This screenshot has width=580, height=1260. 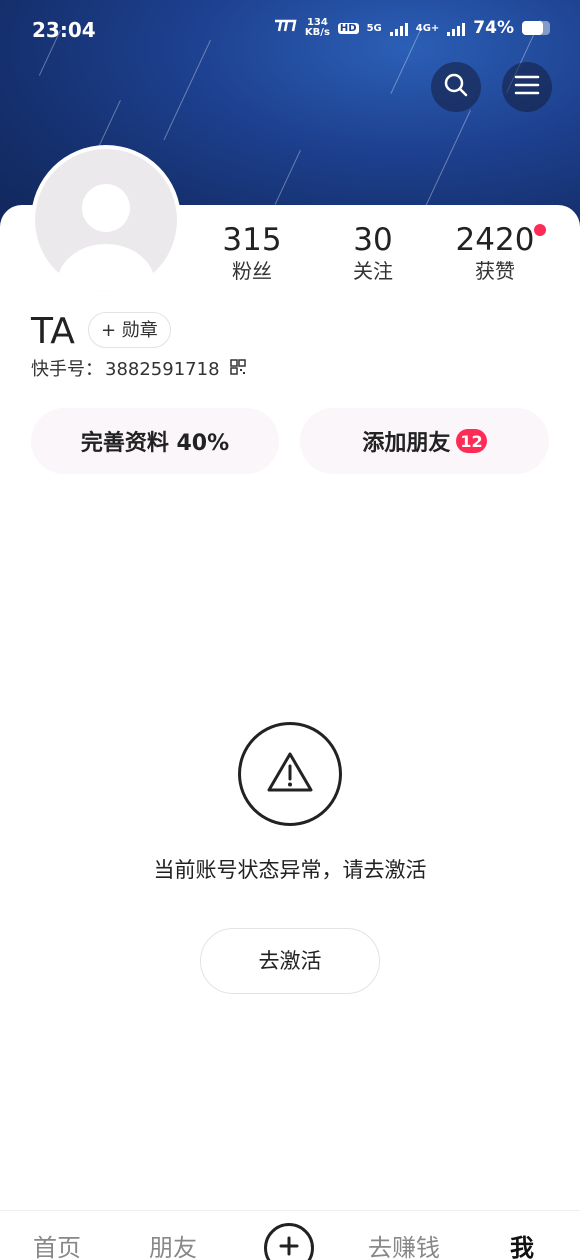 I want to click on complete-profile-button: 完善资料 40%, so click(x=155, y=441).